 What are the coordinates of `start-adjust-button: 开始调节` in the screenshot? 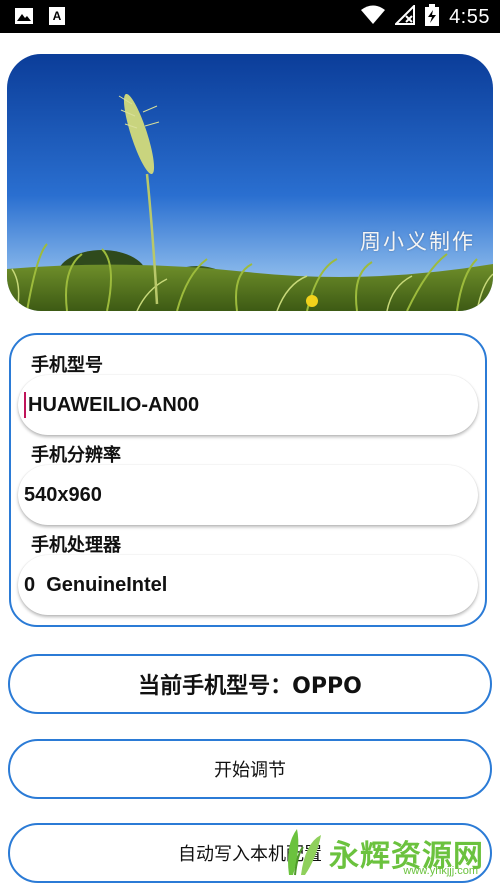 It's located at (250, 769).